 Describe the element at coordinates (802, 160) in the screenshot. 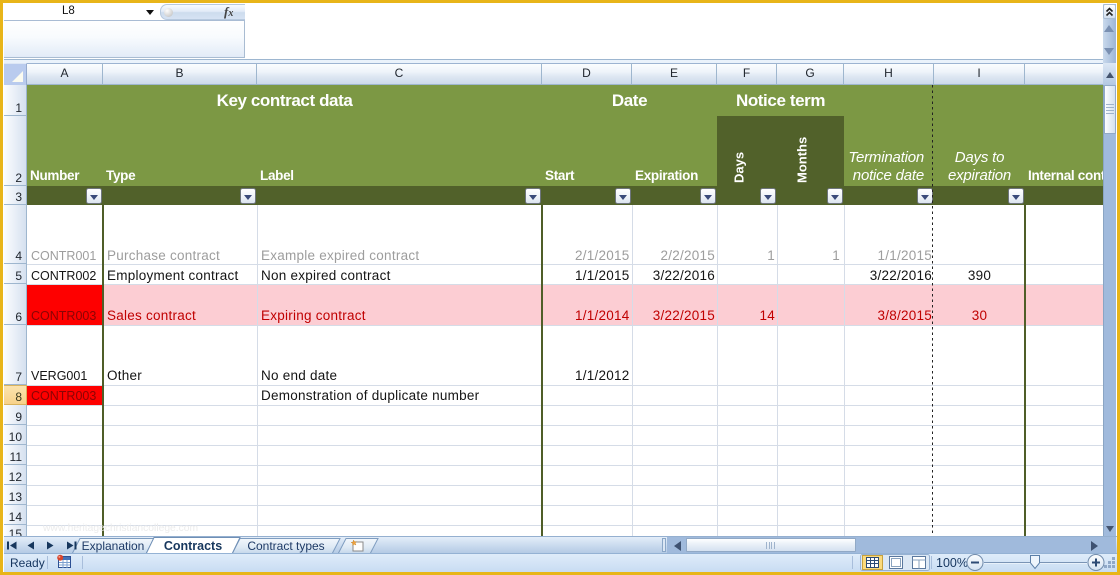

I see `svg-text: Months` at that location.